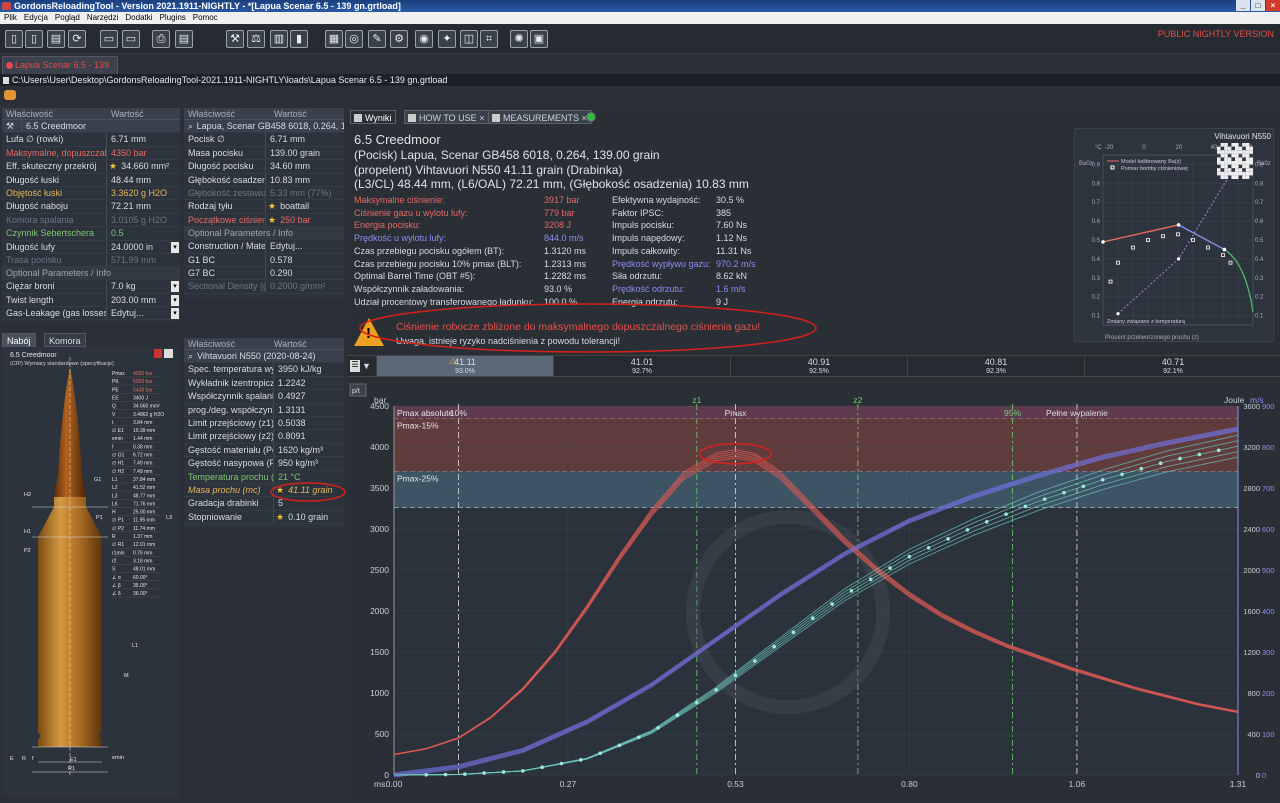 This screenshot has height=803, width=1280. Describe the element at coordinates (299, 39) in the screenshot. I see `bottle-icon: ▮` at that location.